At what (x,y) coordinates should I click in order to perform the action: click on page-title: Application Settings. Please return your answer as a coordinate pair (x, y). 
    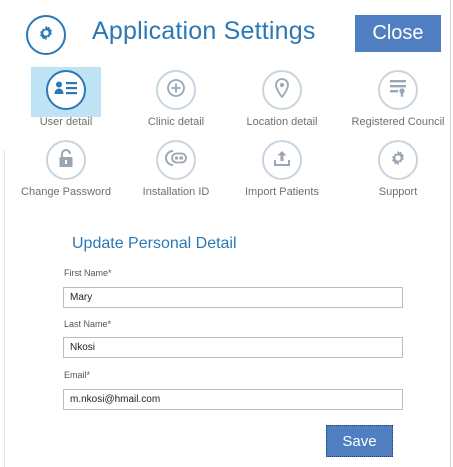
    Looking at the image, I should click on (204, 31).